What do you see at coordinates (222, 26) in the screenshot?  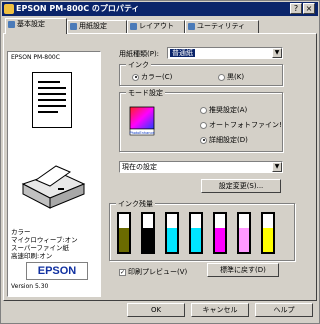 I see `tab-utility: ユーティリティ` at bounding box center [222, 26].